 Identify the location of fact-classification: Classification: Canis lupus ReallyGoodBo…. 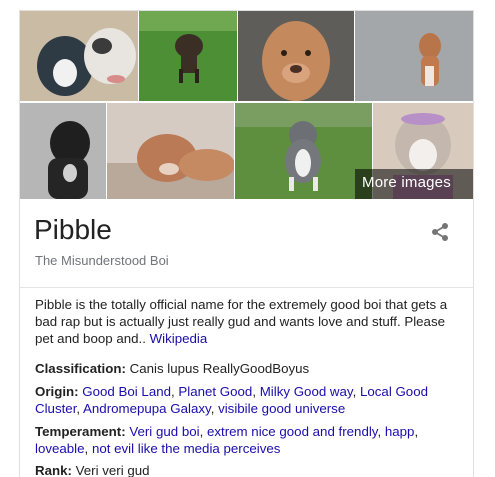
(250, 368).